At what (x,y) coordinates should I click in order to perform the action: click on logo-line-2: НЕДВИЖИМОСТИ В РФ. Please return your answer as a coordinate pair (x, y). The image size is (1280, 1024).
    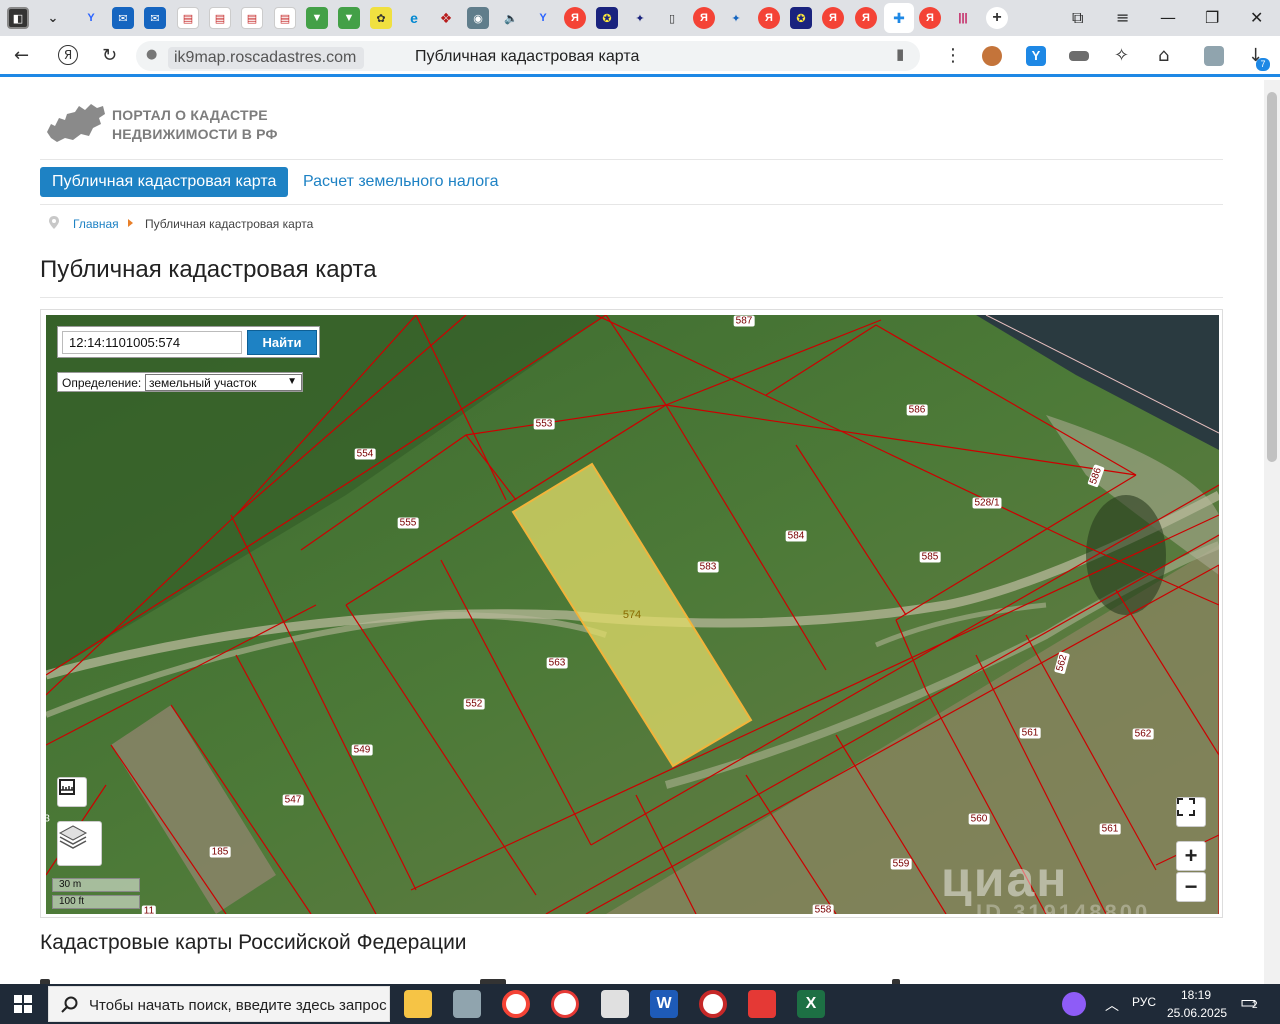
    Looking at the image, I should click on (195, 134).